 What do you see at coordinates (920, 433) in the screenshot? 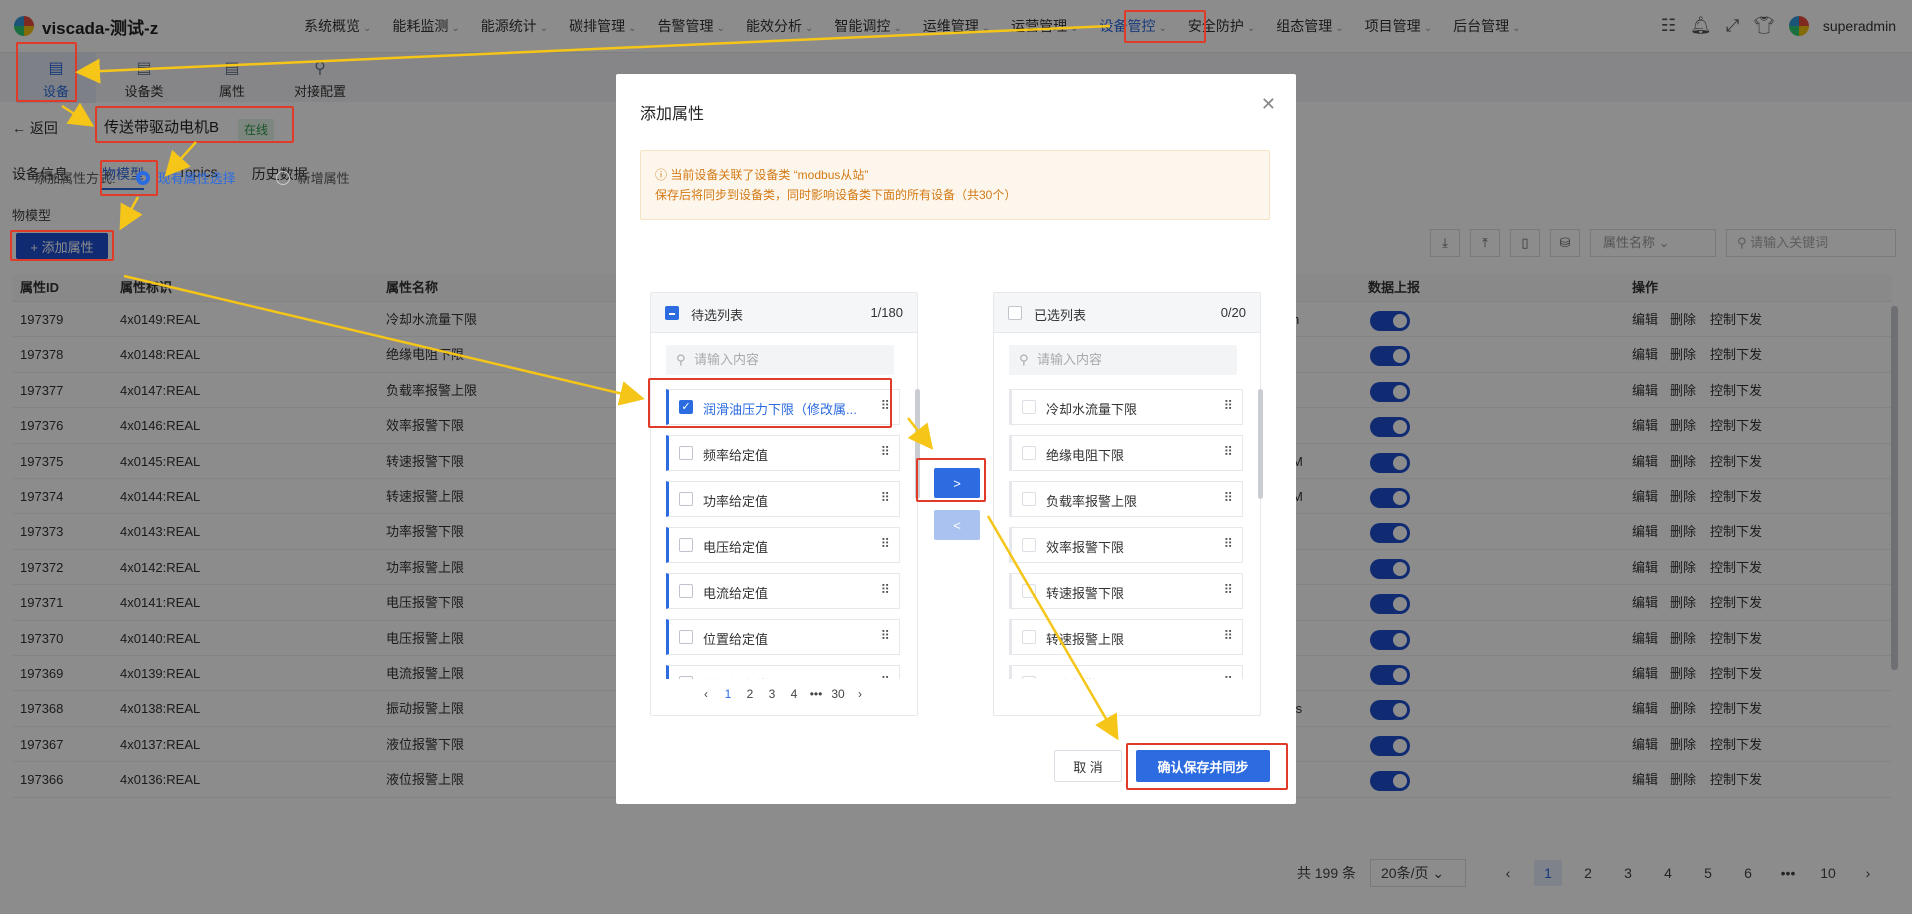
I see `arrow-to-move-button` at bounding box center [920, 433].